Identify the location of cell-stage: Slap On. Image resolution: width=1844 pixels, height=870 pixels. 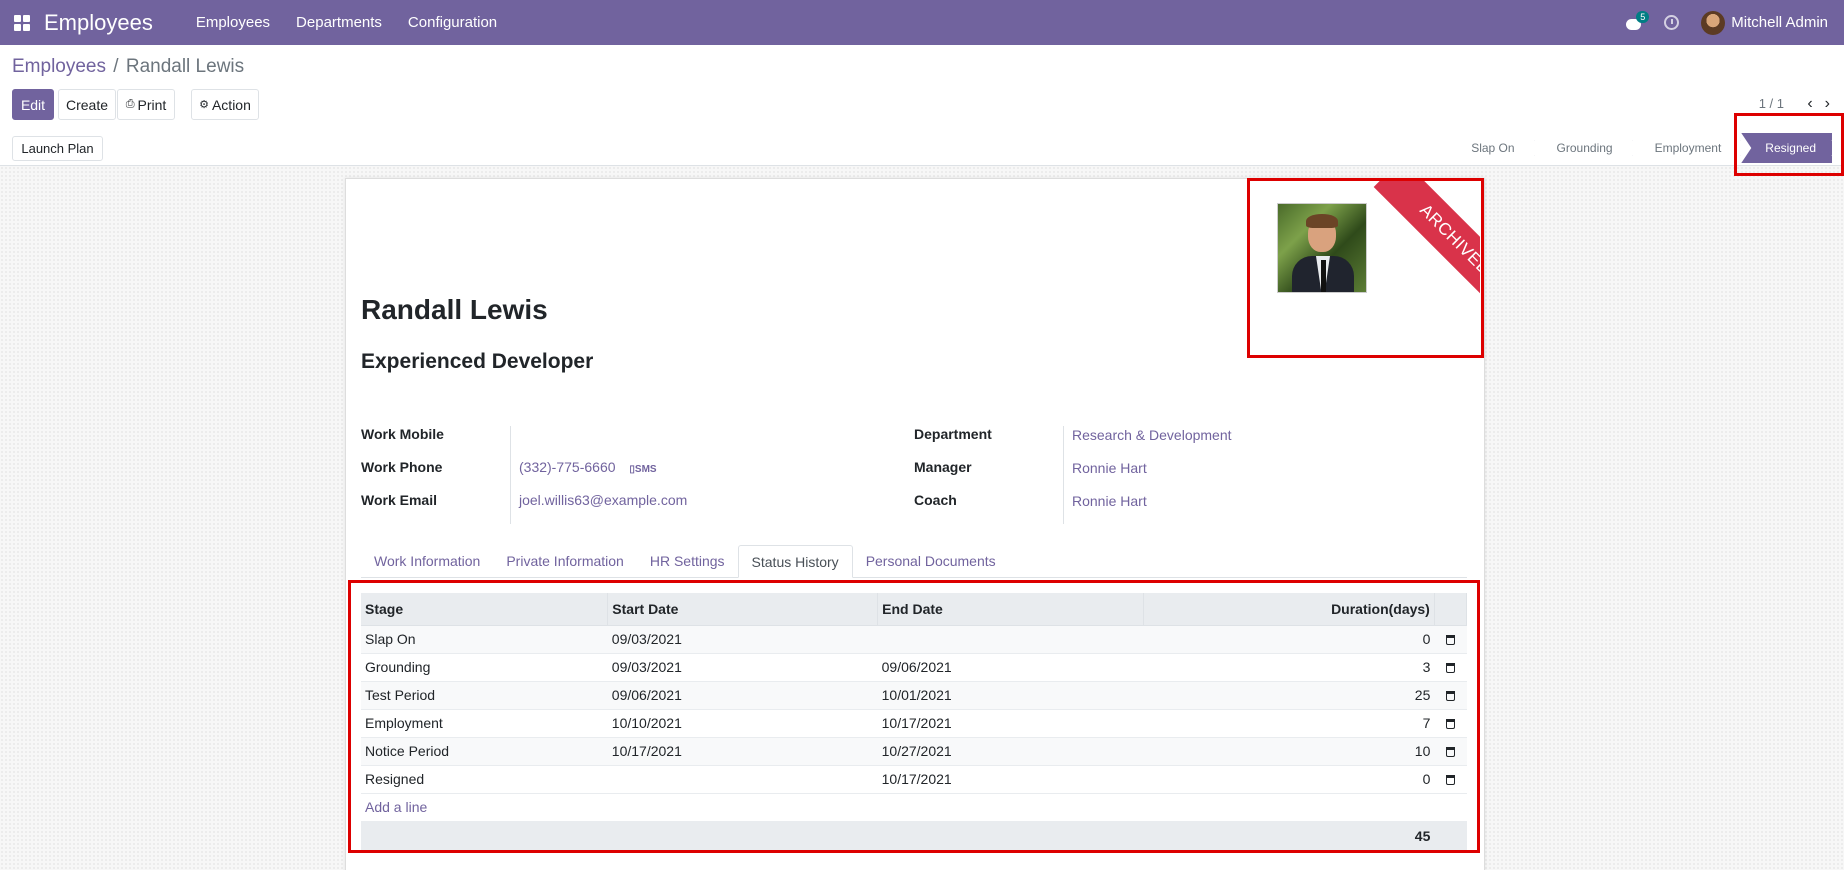
(484, 639).